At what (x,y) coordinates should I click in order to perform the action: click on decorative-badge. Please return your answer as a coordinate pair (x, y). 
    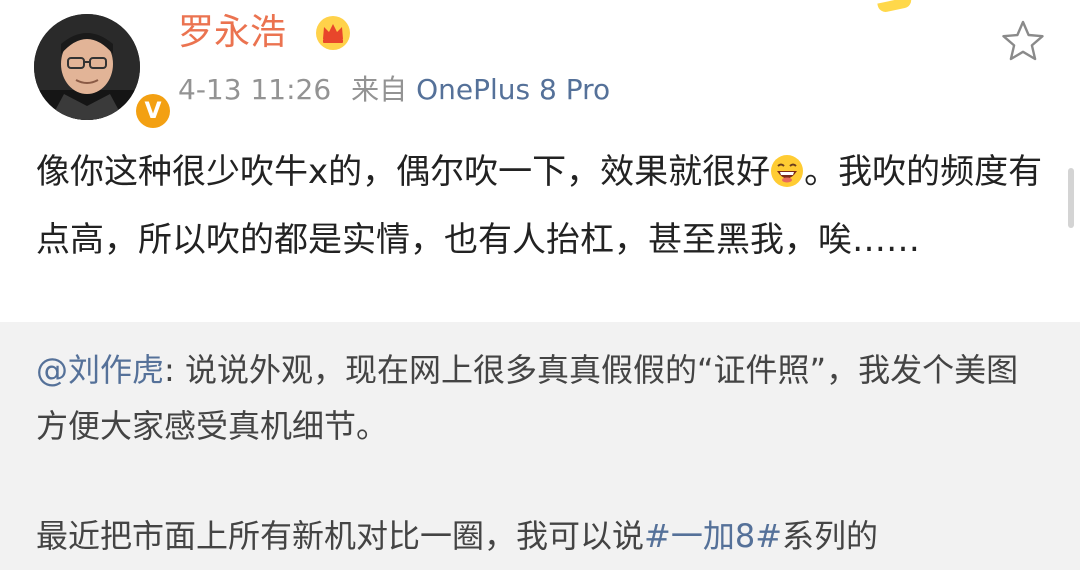
    Looking at the image, I should click on (895, 7).